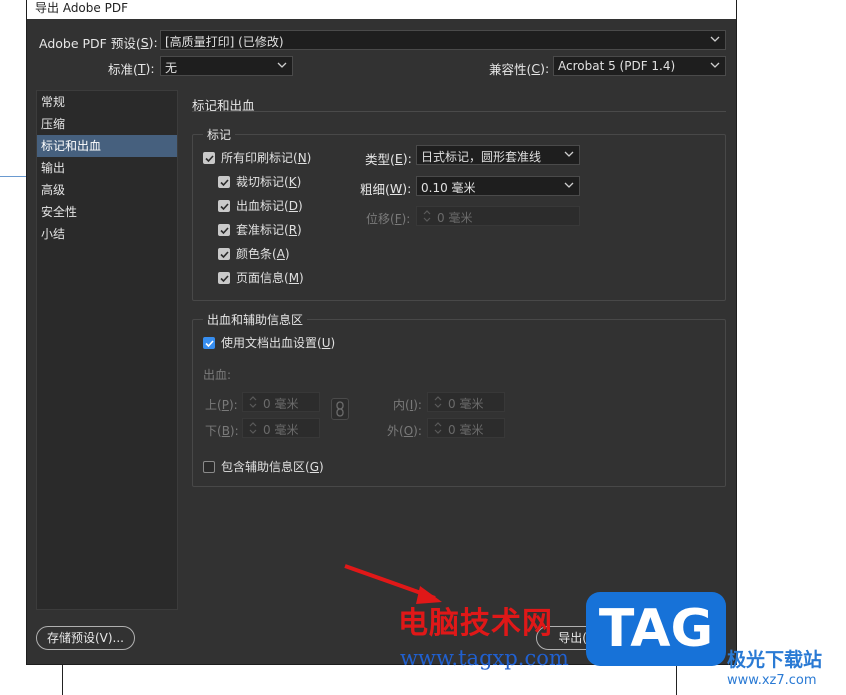 Image resolution: width=846 pixels, height=695 pixels. Describe the element at coordinates (107, 124) in the screenshot. I see `sidebar-item-compression: 压缩` at that location.